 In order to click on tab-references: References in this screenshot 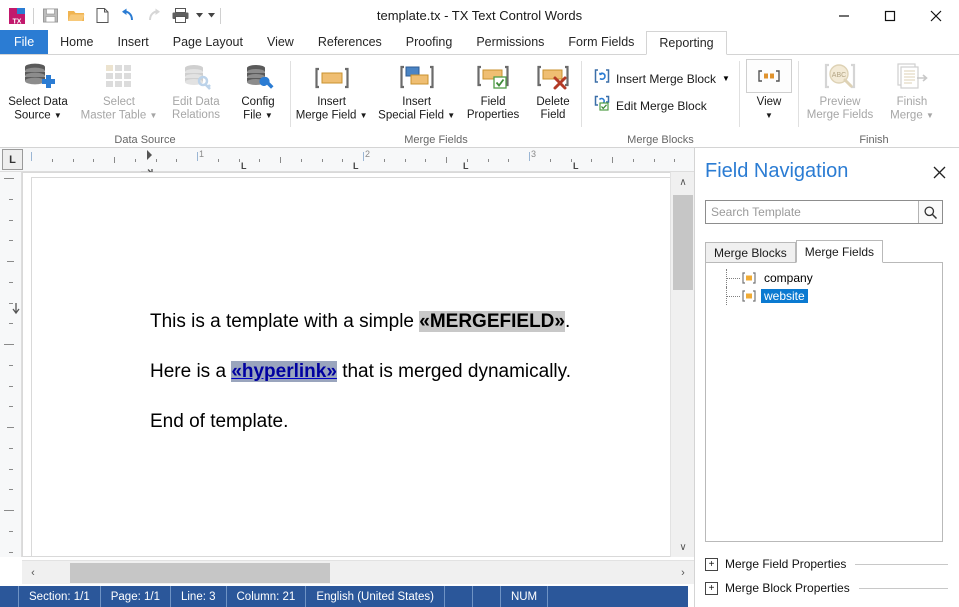, I will do `click(350, 42)`.